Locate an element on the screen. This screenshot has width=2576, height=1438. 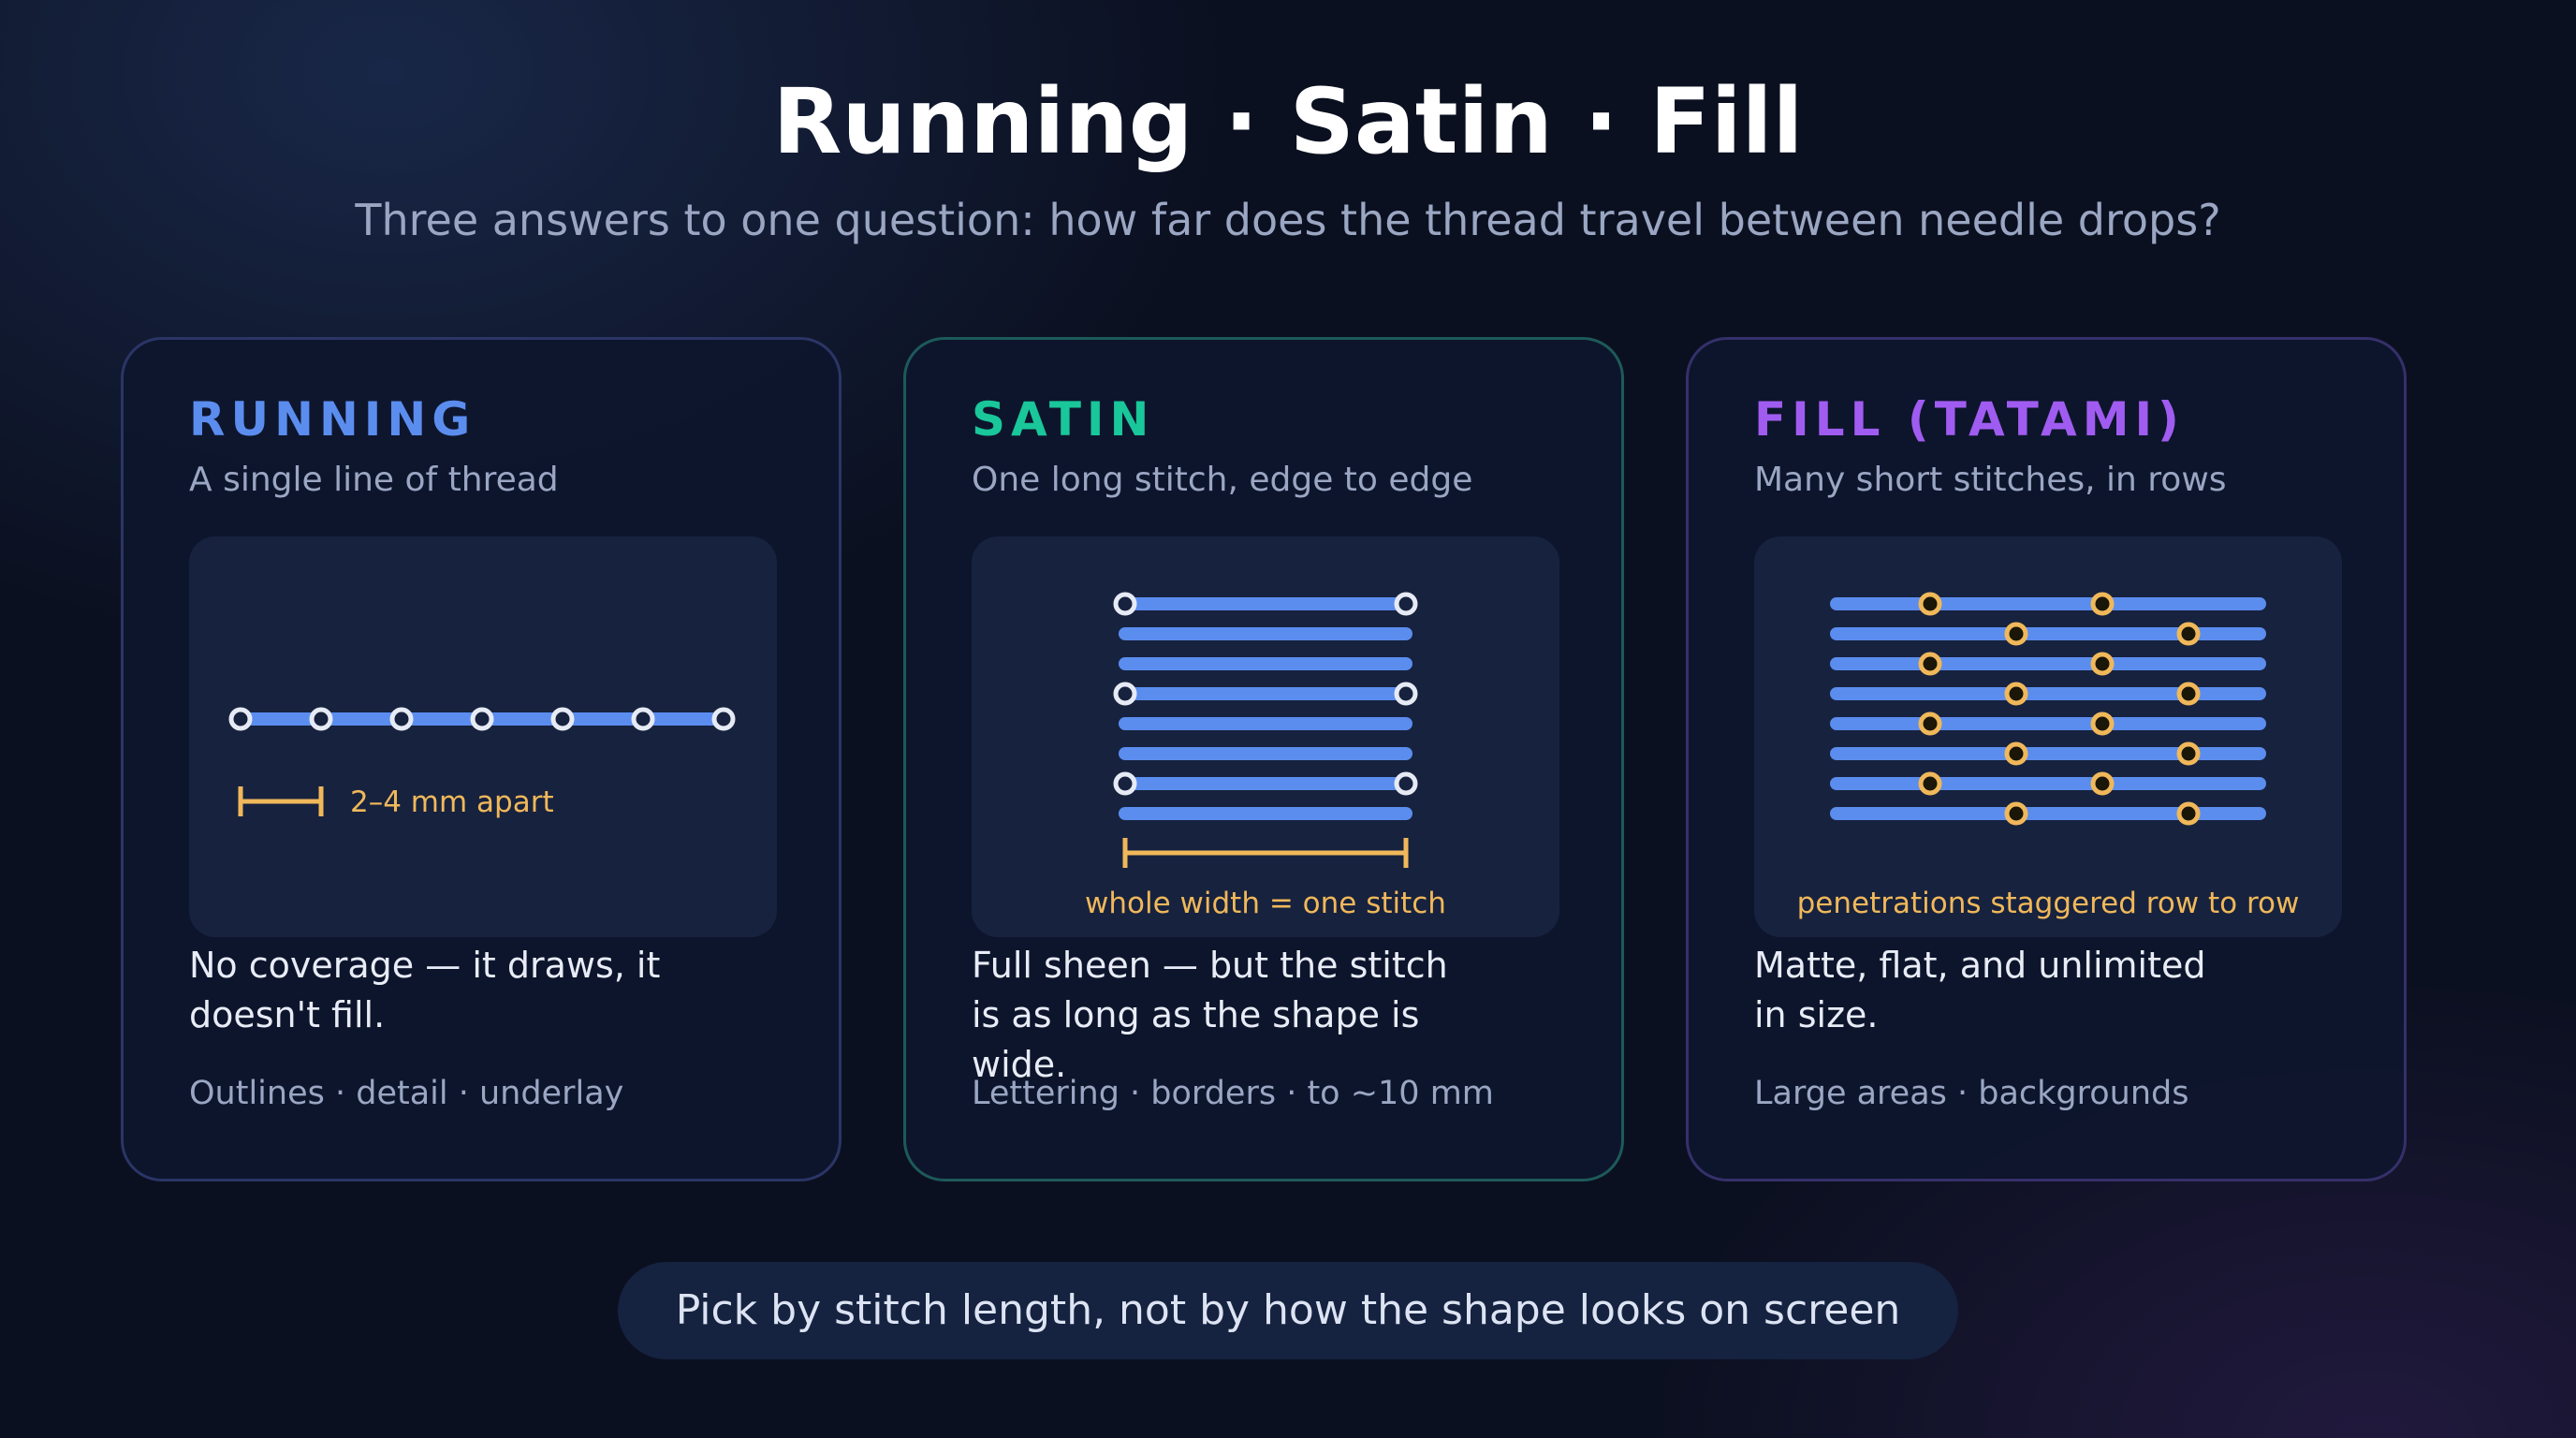
satin-diagram-panel: whole width = one stitch is located at coordinates (1265, 736).